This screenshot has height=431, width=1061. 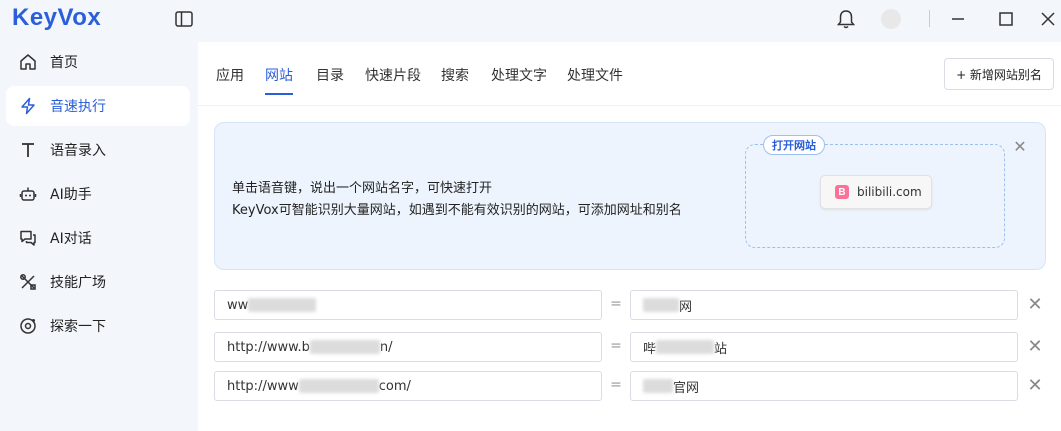 I want to click on alias-row: http://www com/ = 官网 ✕, so click(x=637, y=386).